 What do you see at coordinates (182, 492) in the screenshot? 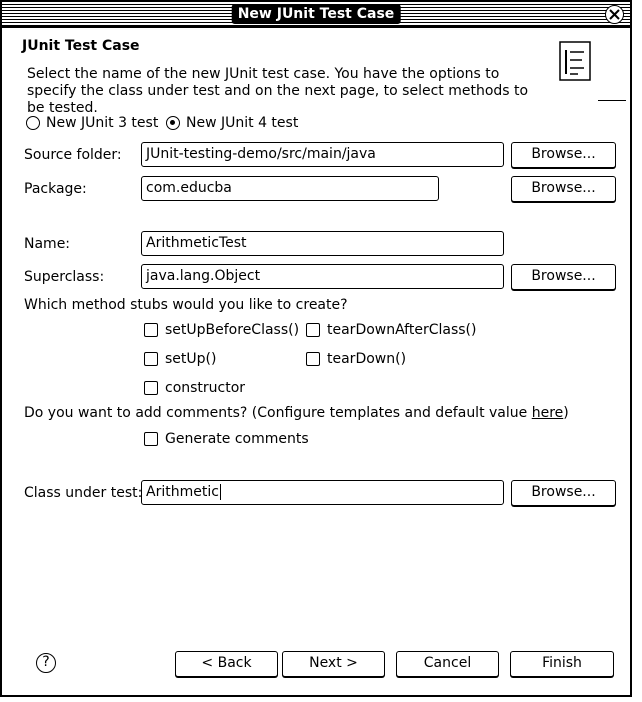
I see `class-under-test-value: Arithmetic` at bounding box center [182, 492].